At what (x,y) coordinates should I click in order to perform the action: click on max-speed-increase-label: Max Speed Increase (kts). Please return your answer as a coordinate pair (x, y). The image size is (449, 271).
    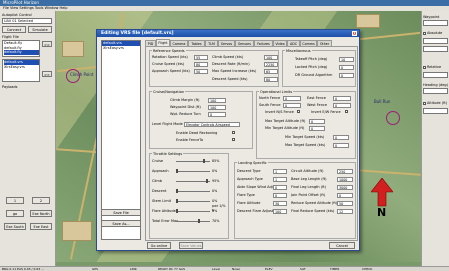
    Looking at the image, I should click on (234, 71).